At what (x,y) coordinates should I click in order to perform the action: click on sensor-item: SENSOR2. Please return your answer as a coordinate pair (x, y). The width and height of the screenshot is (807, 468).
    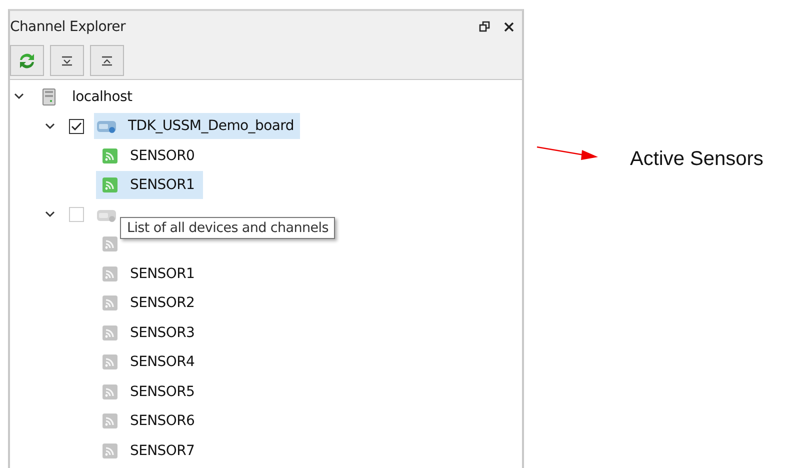
    Looking at the image, I should click on (149, 303).